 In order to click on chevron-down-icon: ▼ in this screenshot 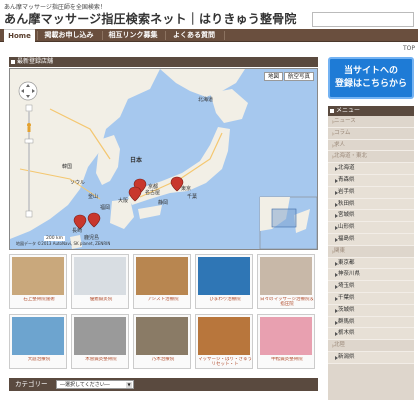, I will do `click(129, 385)`.